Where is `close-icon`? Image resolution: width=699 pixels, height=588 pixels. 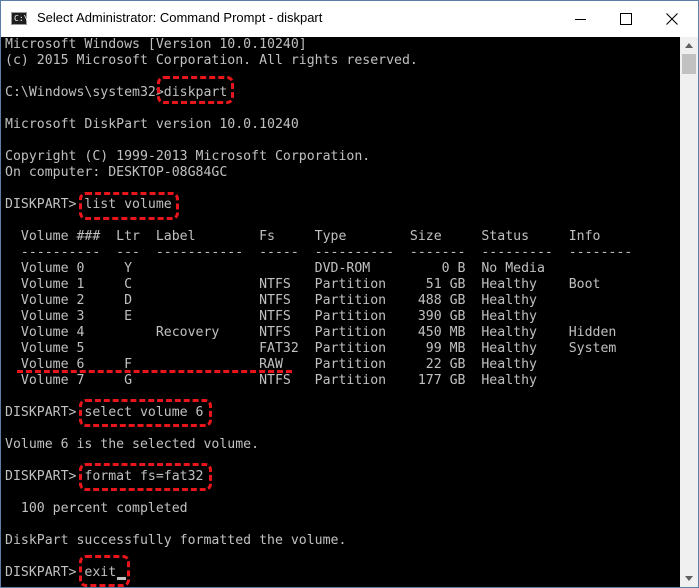 close-icon is located at coordinates (672, 19).